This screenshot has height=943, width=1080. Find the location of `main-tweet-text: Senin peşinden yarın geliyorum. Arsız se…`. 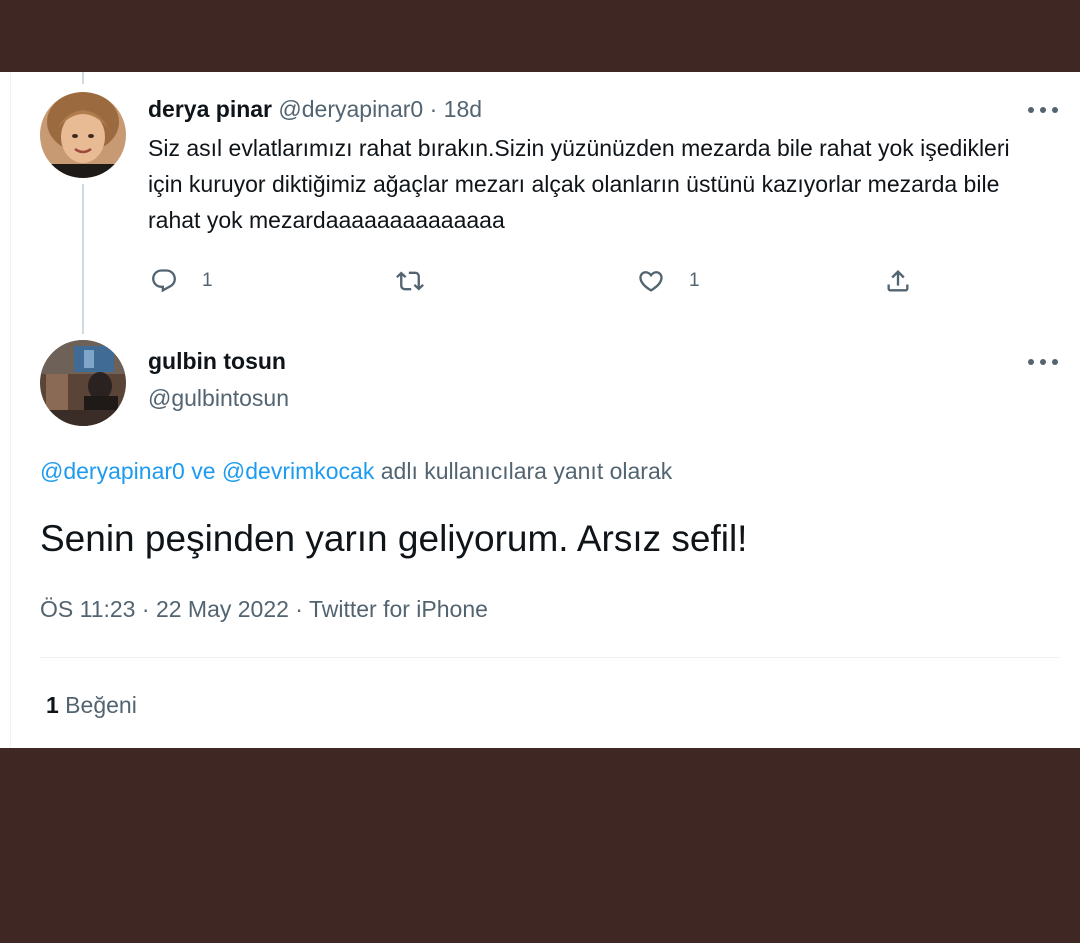

main-tweet-text: Senin peşinden yarın geliyorum. Arsız se… is located at coordinates (394, 538).